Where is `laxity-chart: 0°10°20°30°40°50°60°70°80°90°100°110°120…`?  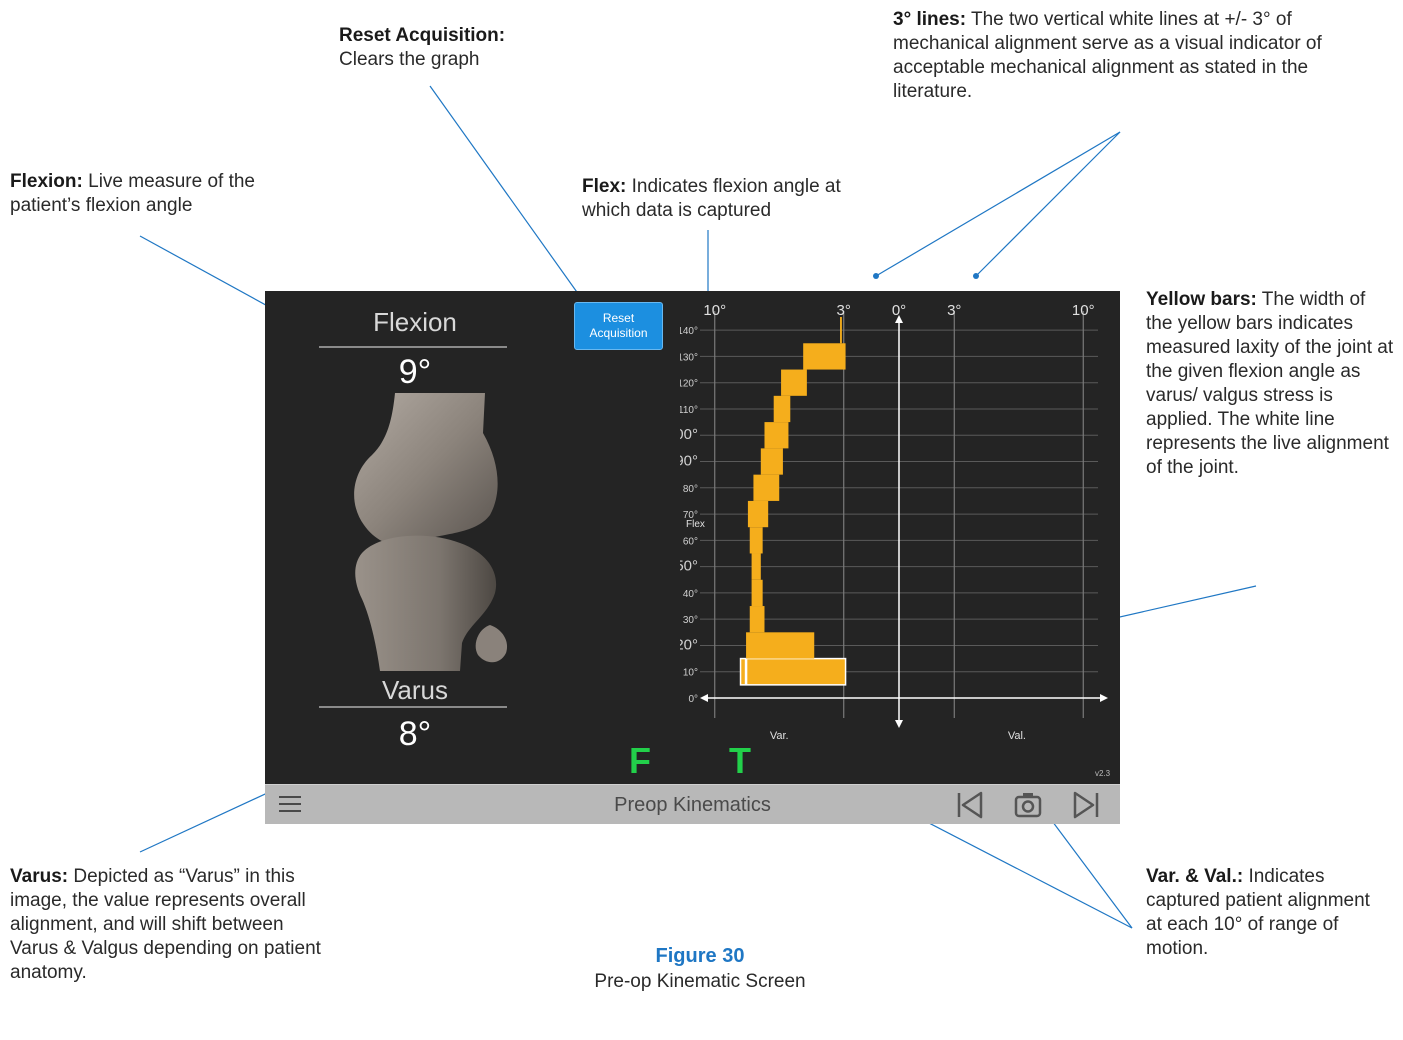
laxity-chart: 0°10°20°30°40°50°60°70°80°90°100°110°120… is located at coordinates (894, 522).